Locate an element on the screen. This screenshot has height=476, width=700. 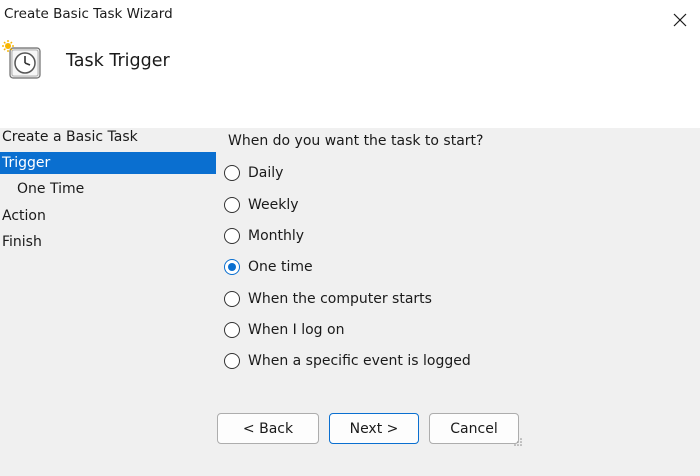
resize-grip-icon is located at coordinates (518, 442).